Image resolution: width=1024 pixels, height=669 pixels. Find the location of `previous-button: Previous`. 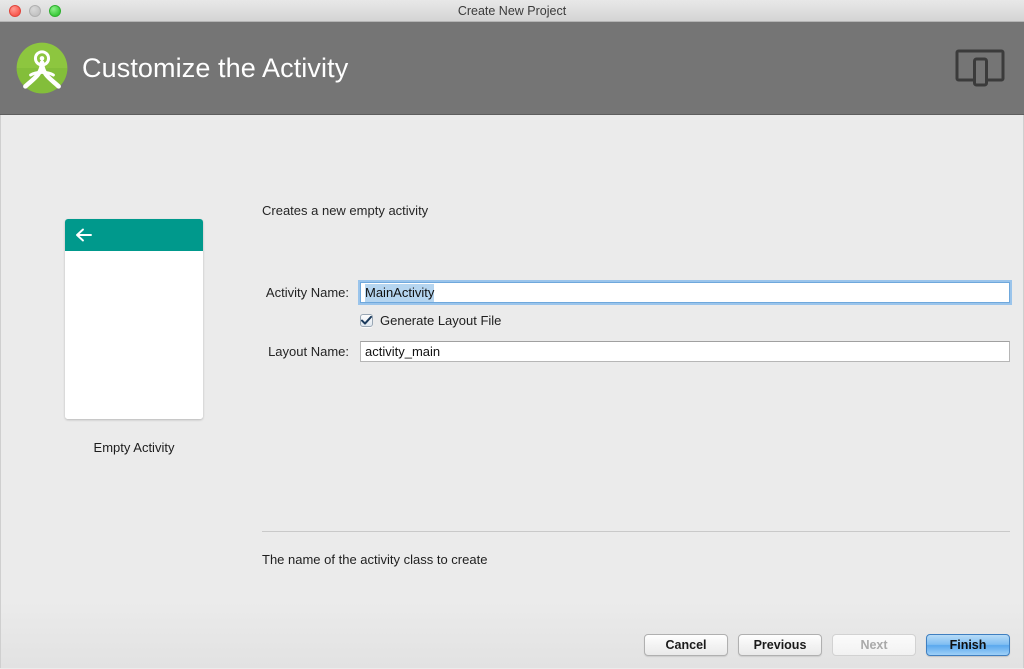

previous-button: Previous is located at coordinates (780, 645).